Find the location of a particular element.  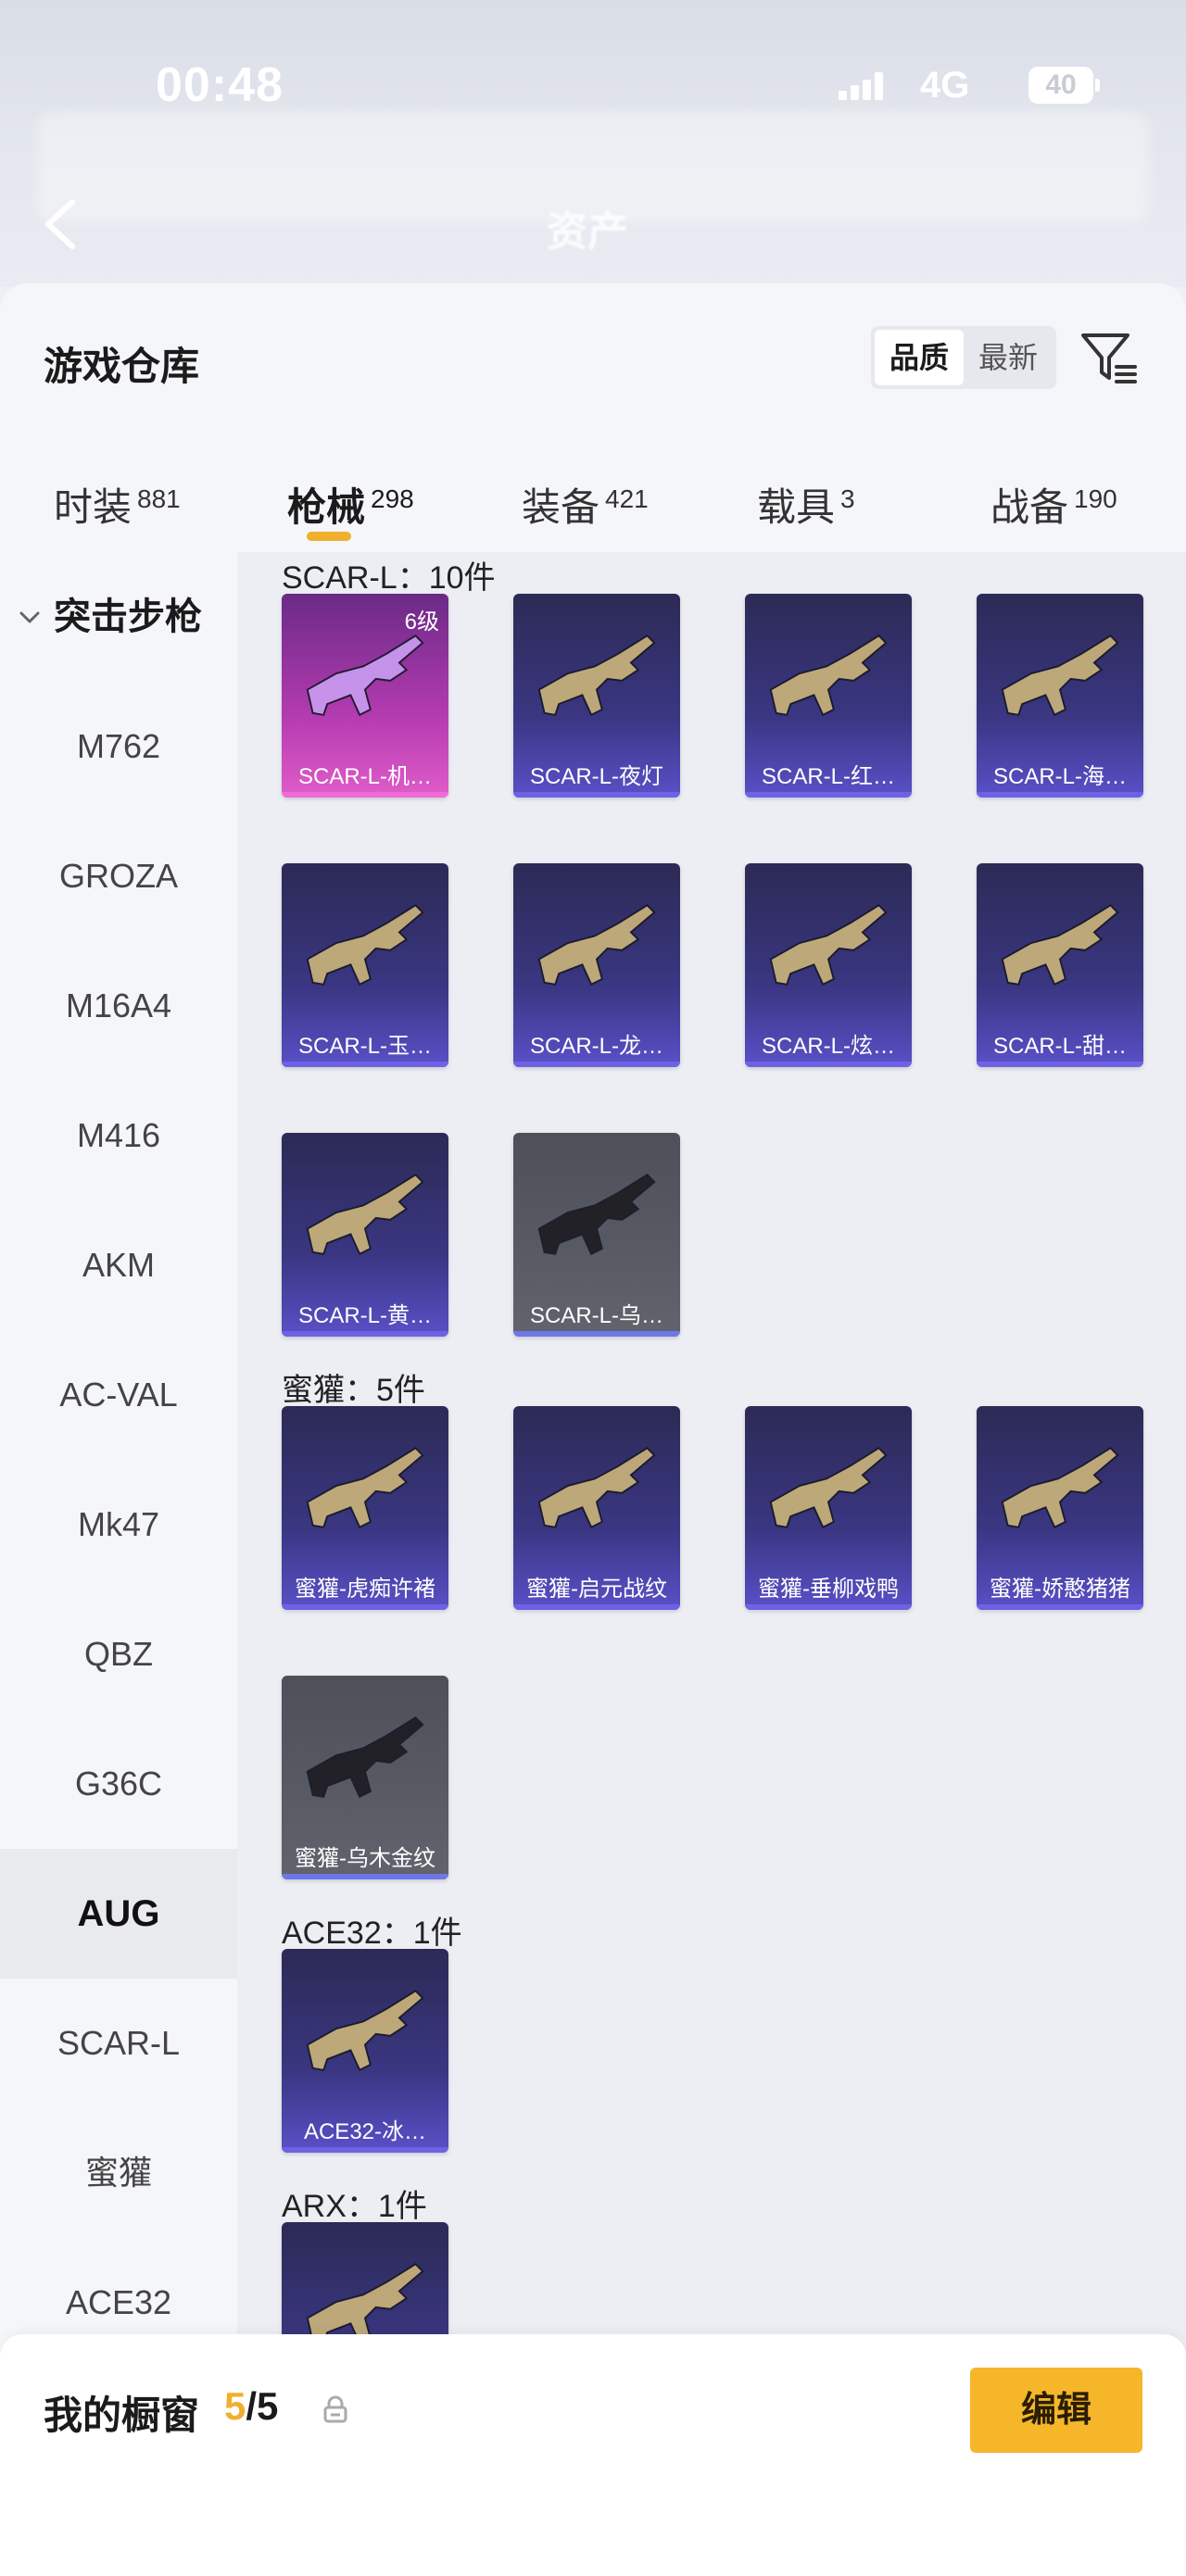

sidebar-item-qbz: QBZ is located at coordinates (118, 1654).